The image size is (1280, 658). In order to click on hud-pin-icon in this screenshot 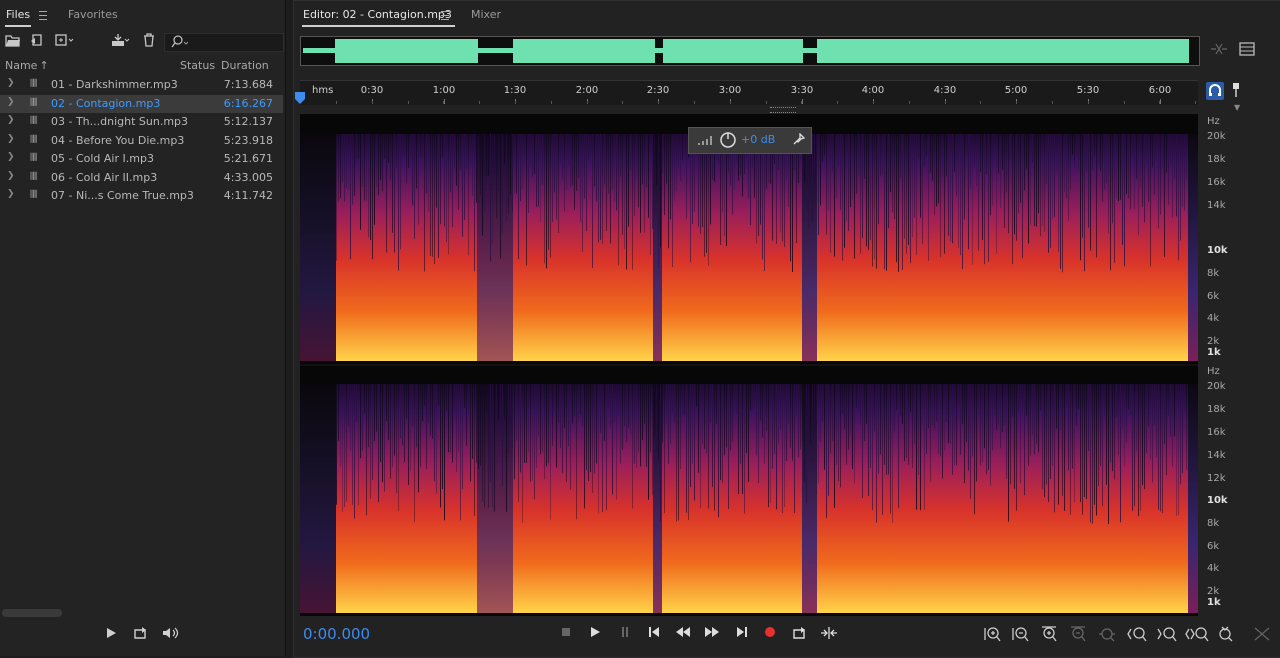, I will do `click(799, 140)`.